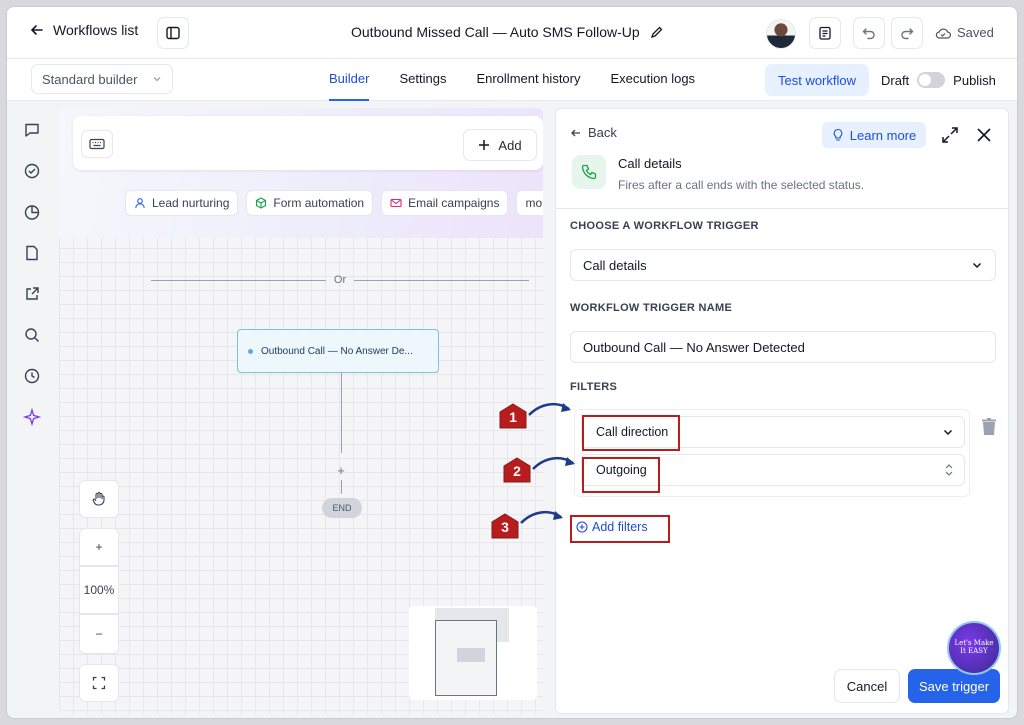  I want to click on undo-icon, so click(868, 34).